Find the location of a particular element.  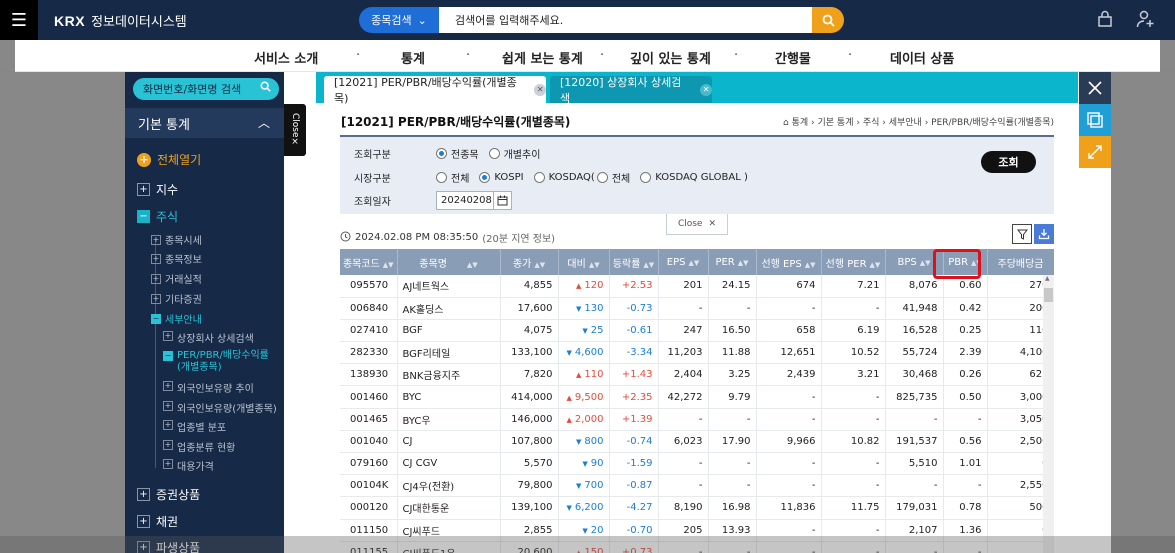

breadcrumb-item: 주식 is located at coordinates (871, 123).